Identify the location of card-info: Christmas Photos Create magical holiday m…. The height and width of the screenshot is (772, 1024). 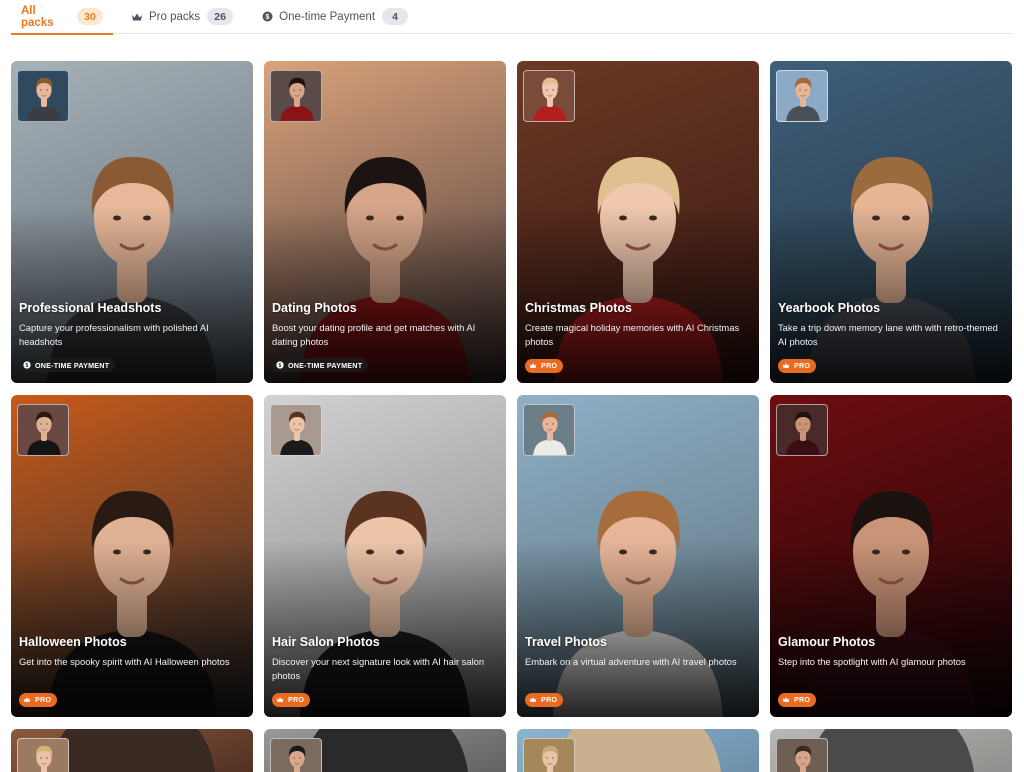
(638, 337).